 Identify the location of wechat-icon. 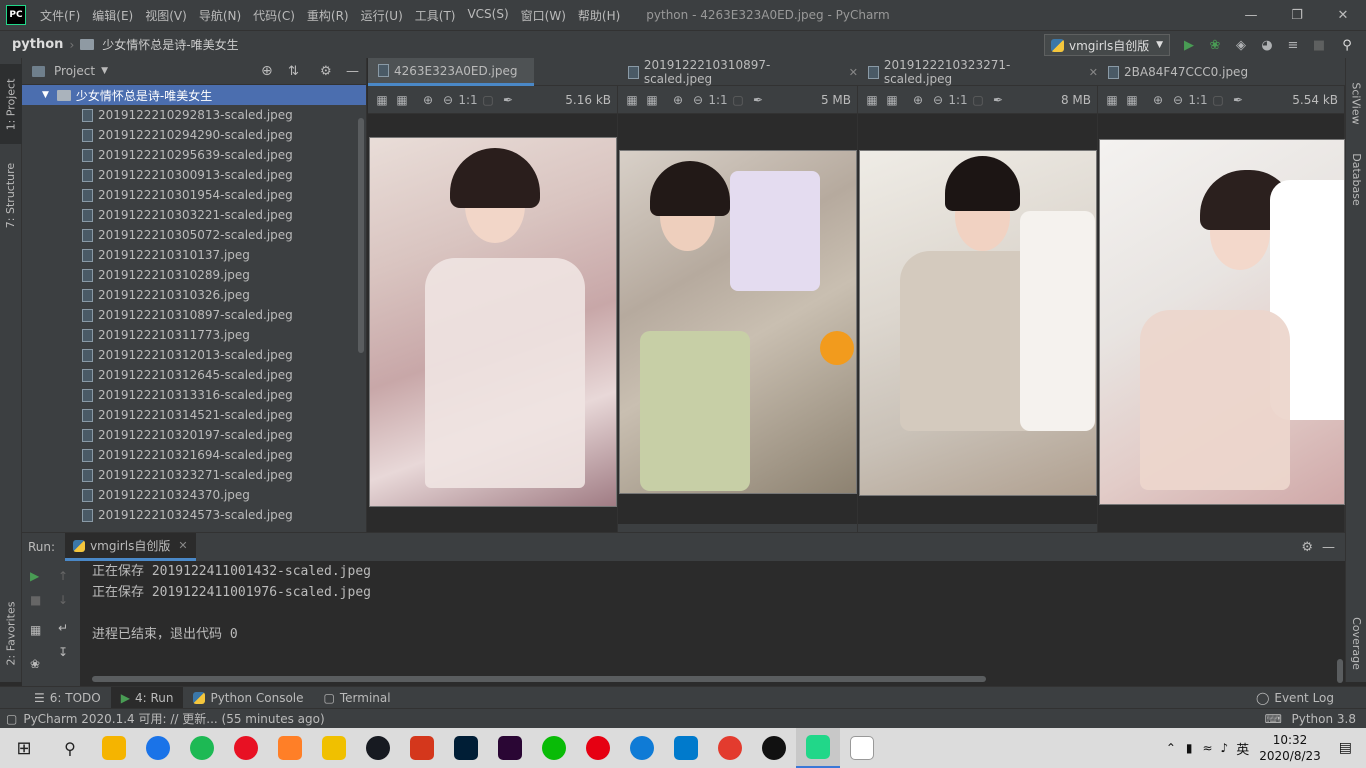
(554, 748).